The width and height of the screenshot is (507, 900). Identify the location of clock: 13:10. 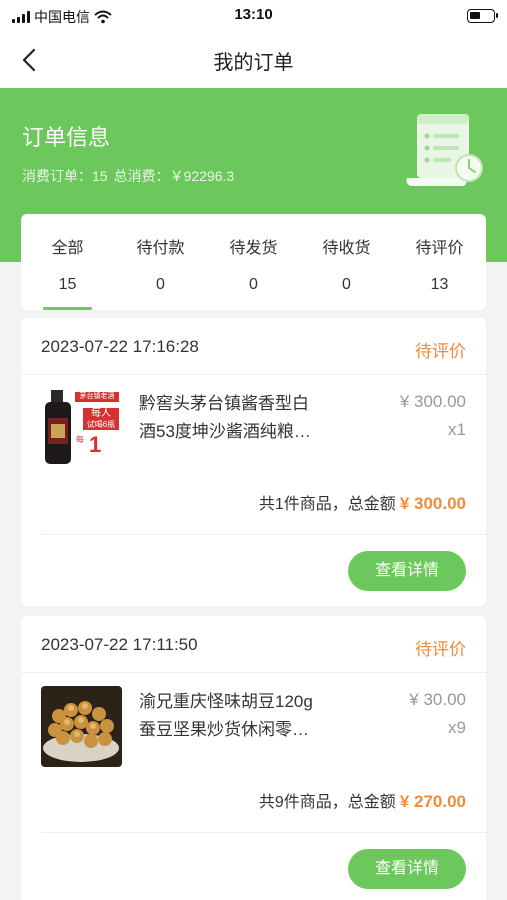
(253, 14).